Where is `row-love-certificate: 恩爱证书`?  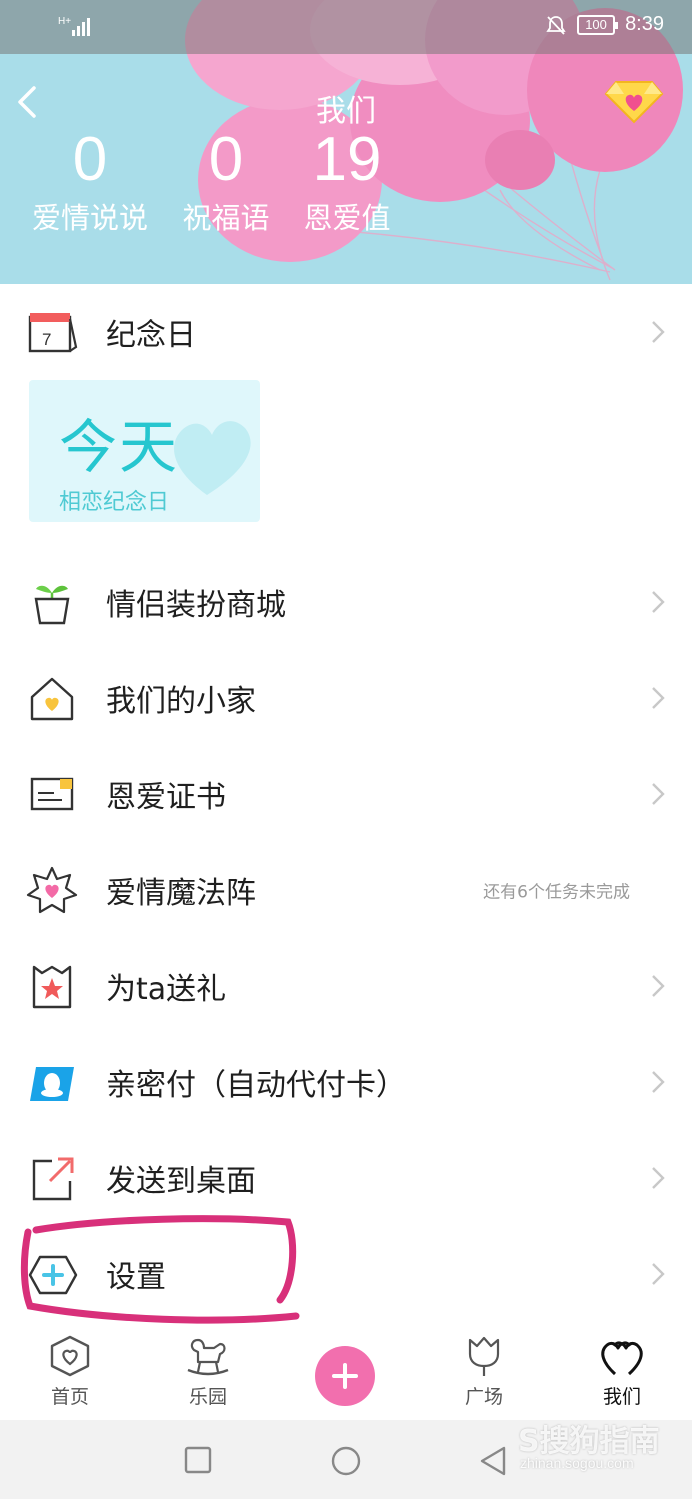
row-love-certificate: 恩爱证书 is located at coordinates (346, 794).